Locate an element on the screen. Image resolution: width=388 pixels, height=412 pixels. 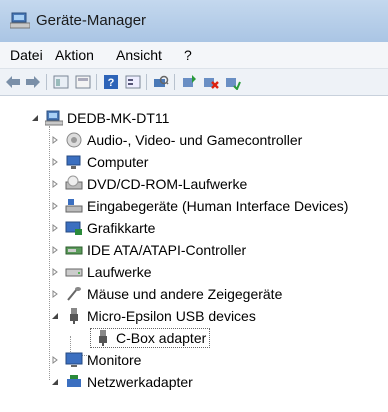
view-list-icon is located at coordinates (133, 82).